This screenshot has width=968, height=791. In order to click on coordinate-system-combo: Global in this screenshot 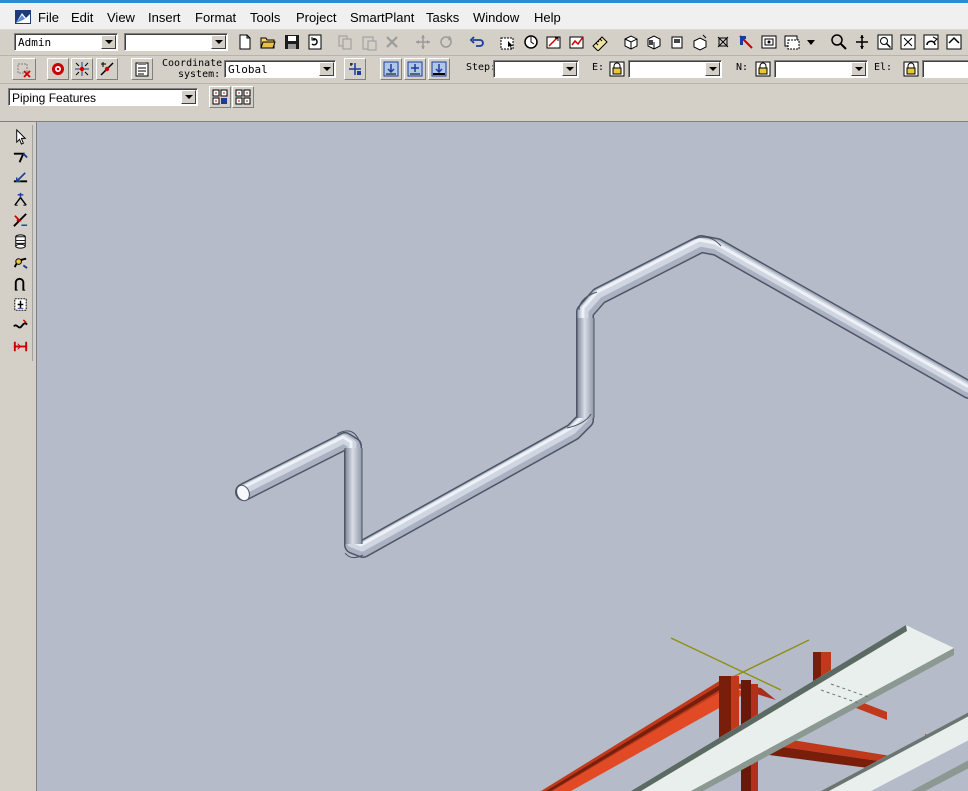, I will do `click(280, 69)`.